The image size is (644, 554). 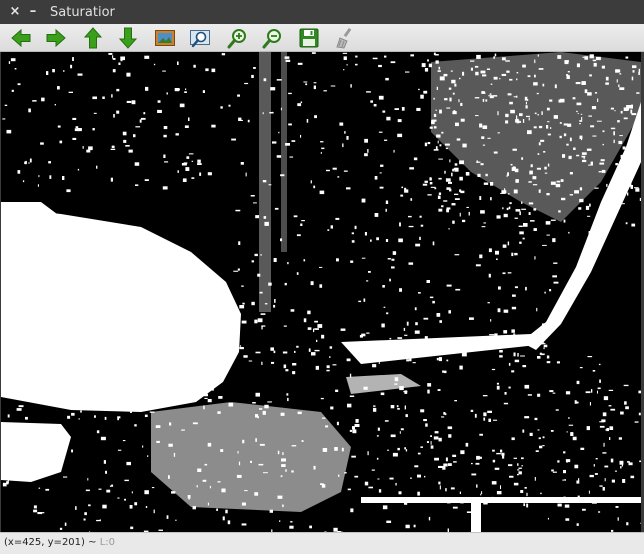 I want to click on toolbar, so click(x=322, y=38).